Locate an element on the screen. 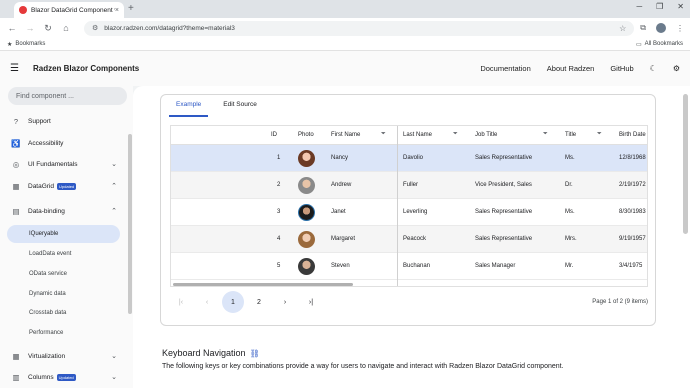 This screenshot has height=388, width=690. nav-github: GitHub is located at coordinates (621, 68).